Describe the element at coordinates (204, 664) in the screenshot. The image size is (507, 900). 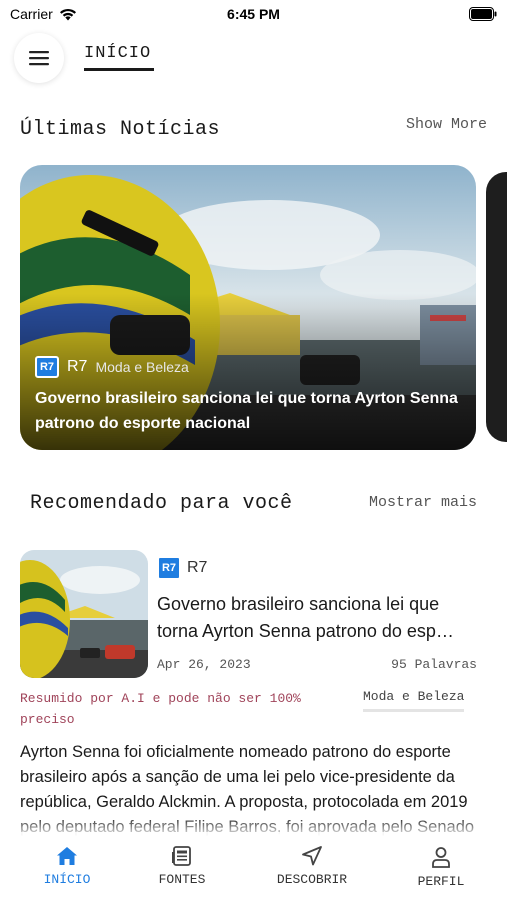
I see `article-date: Apr 26, 2023` at that location.